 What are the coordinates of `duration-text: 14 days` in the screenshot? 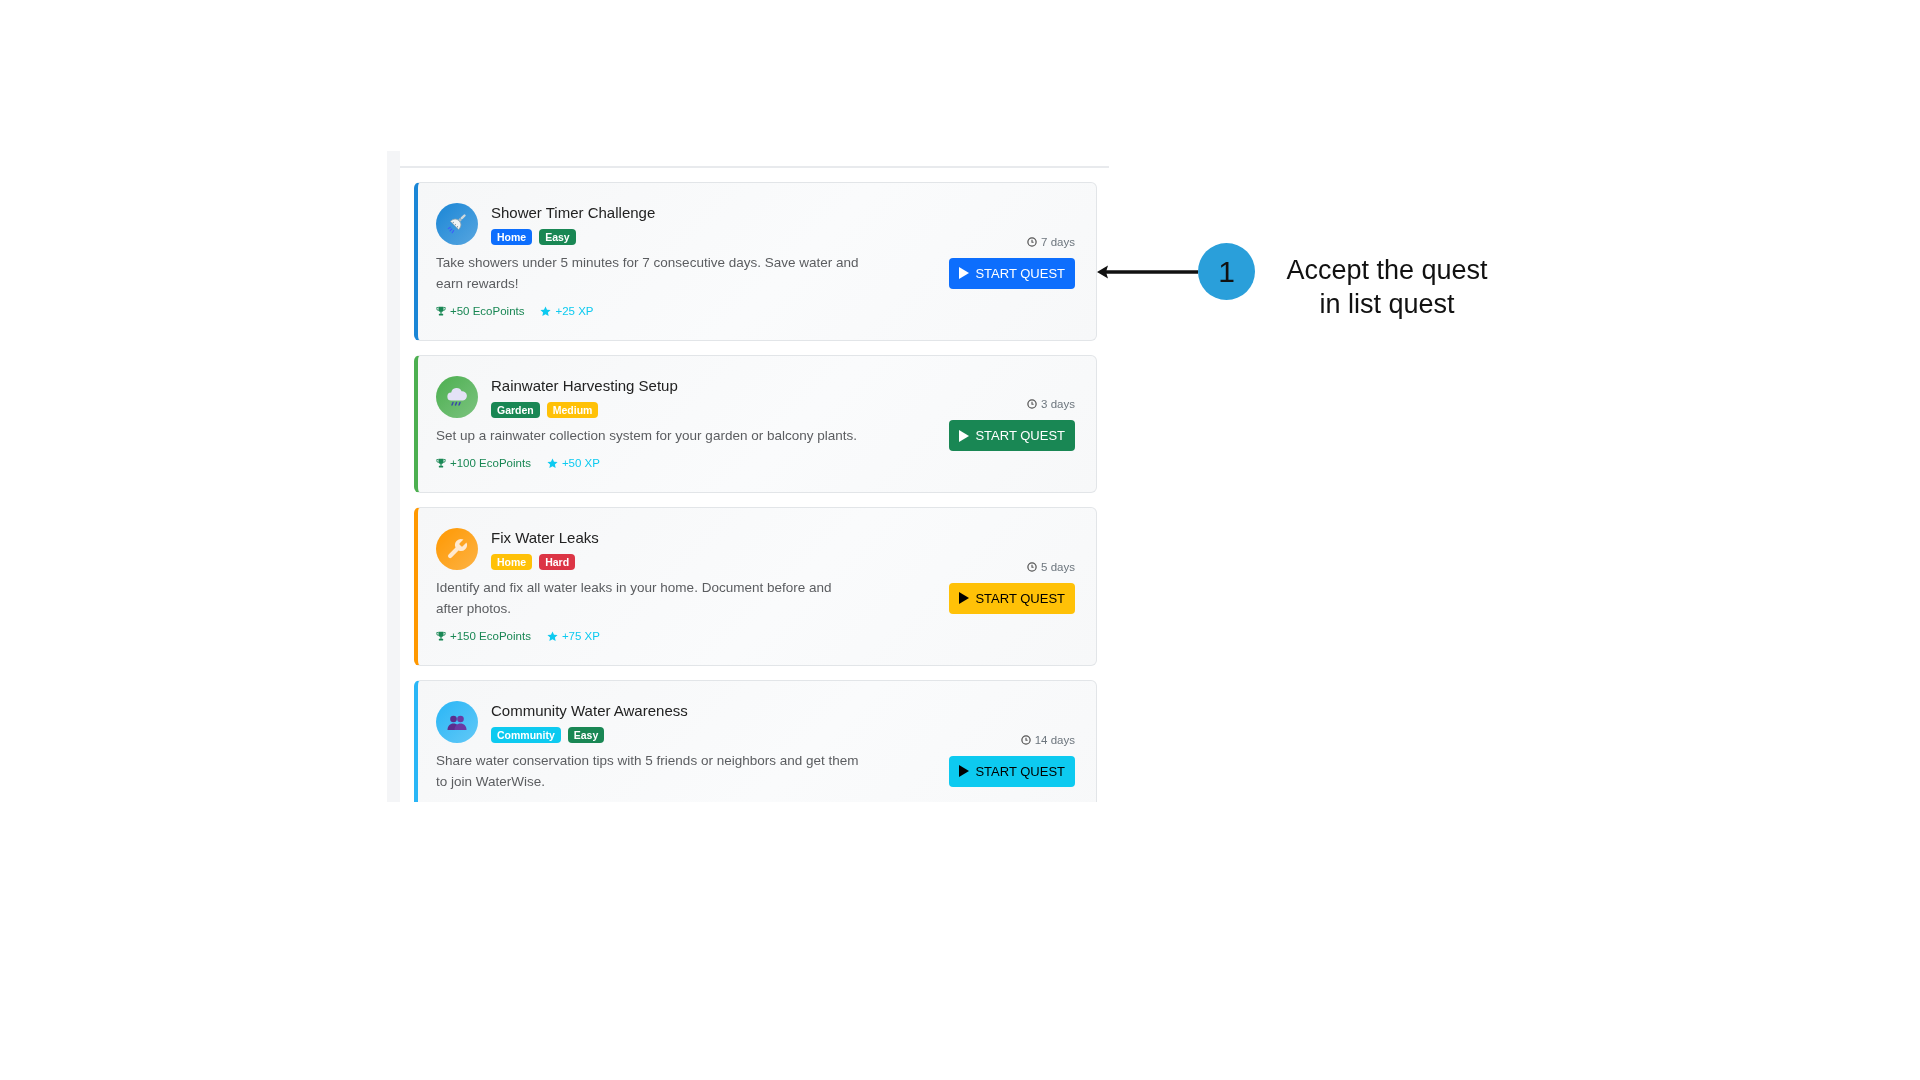 It's located at (1054, 740).